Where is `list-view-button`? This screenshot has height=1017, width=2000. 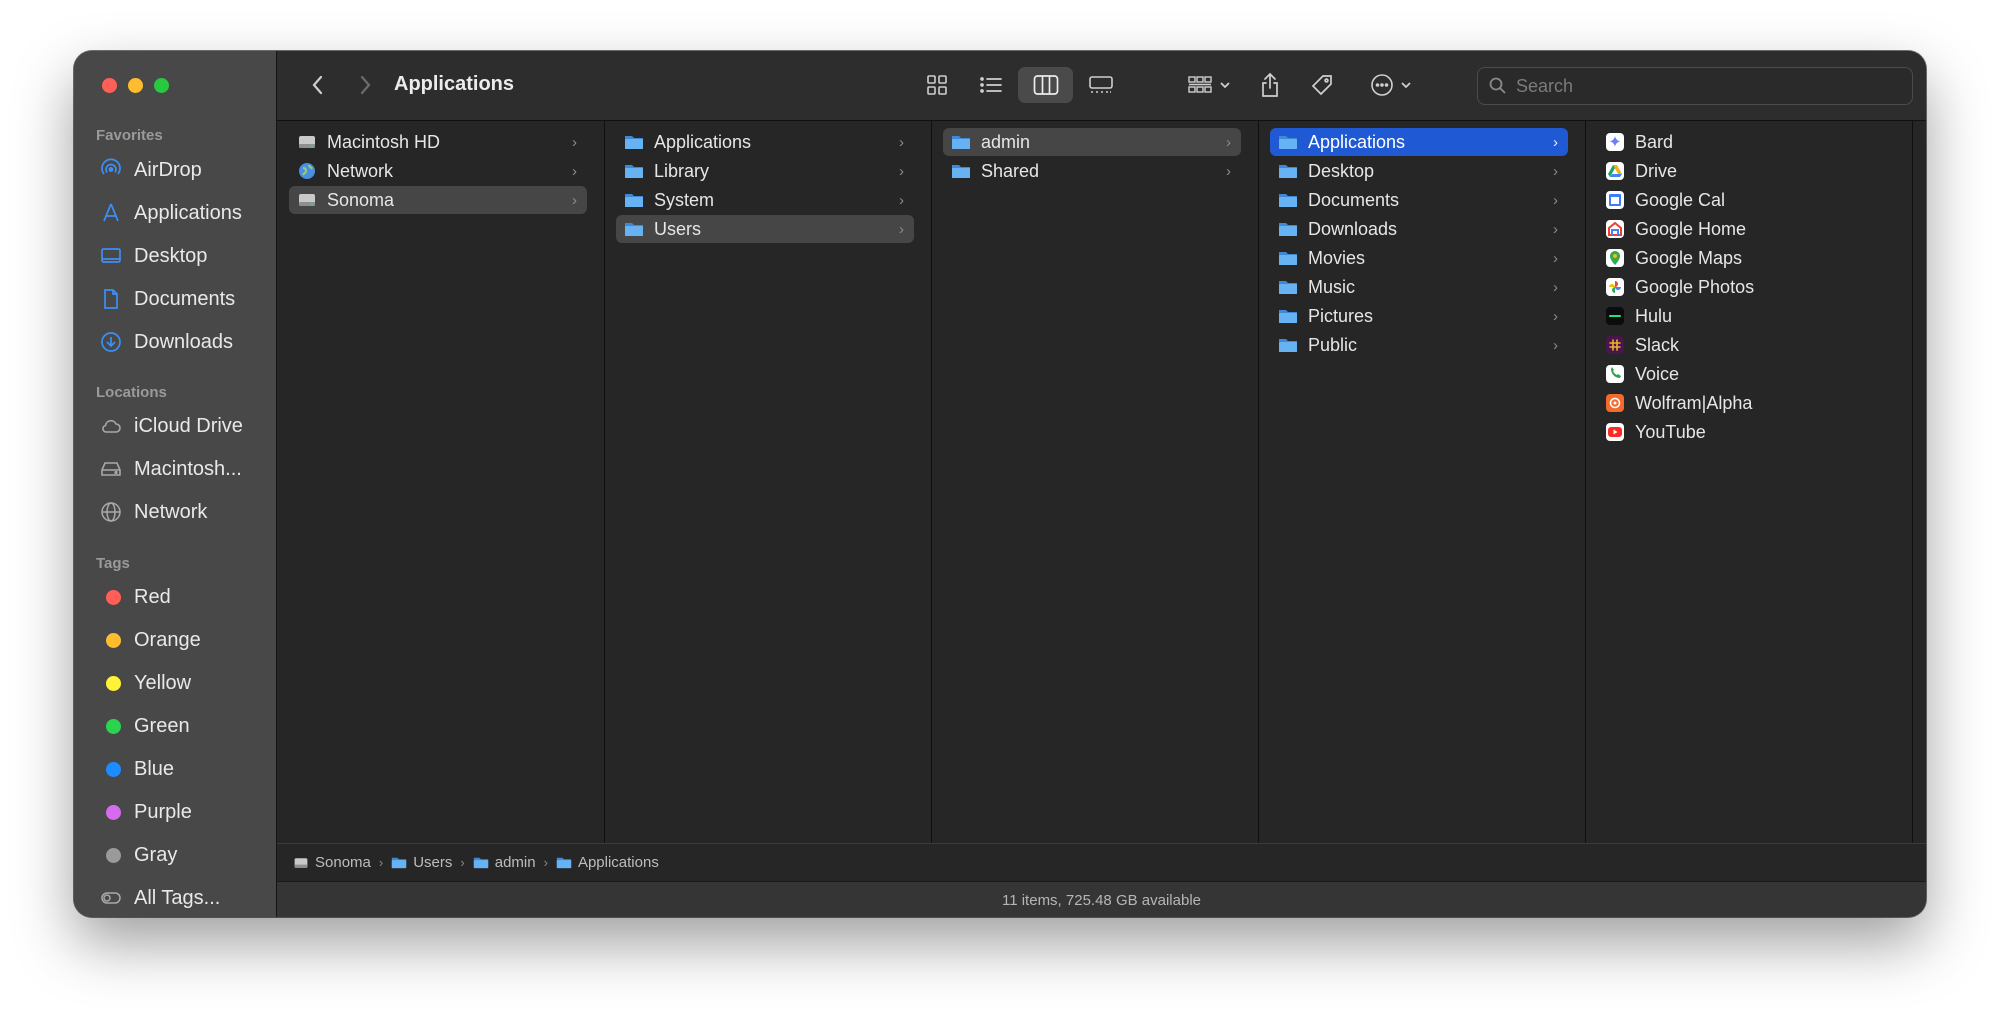 list-view-button is located at coordinates (991, 85).